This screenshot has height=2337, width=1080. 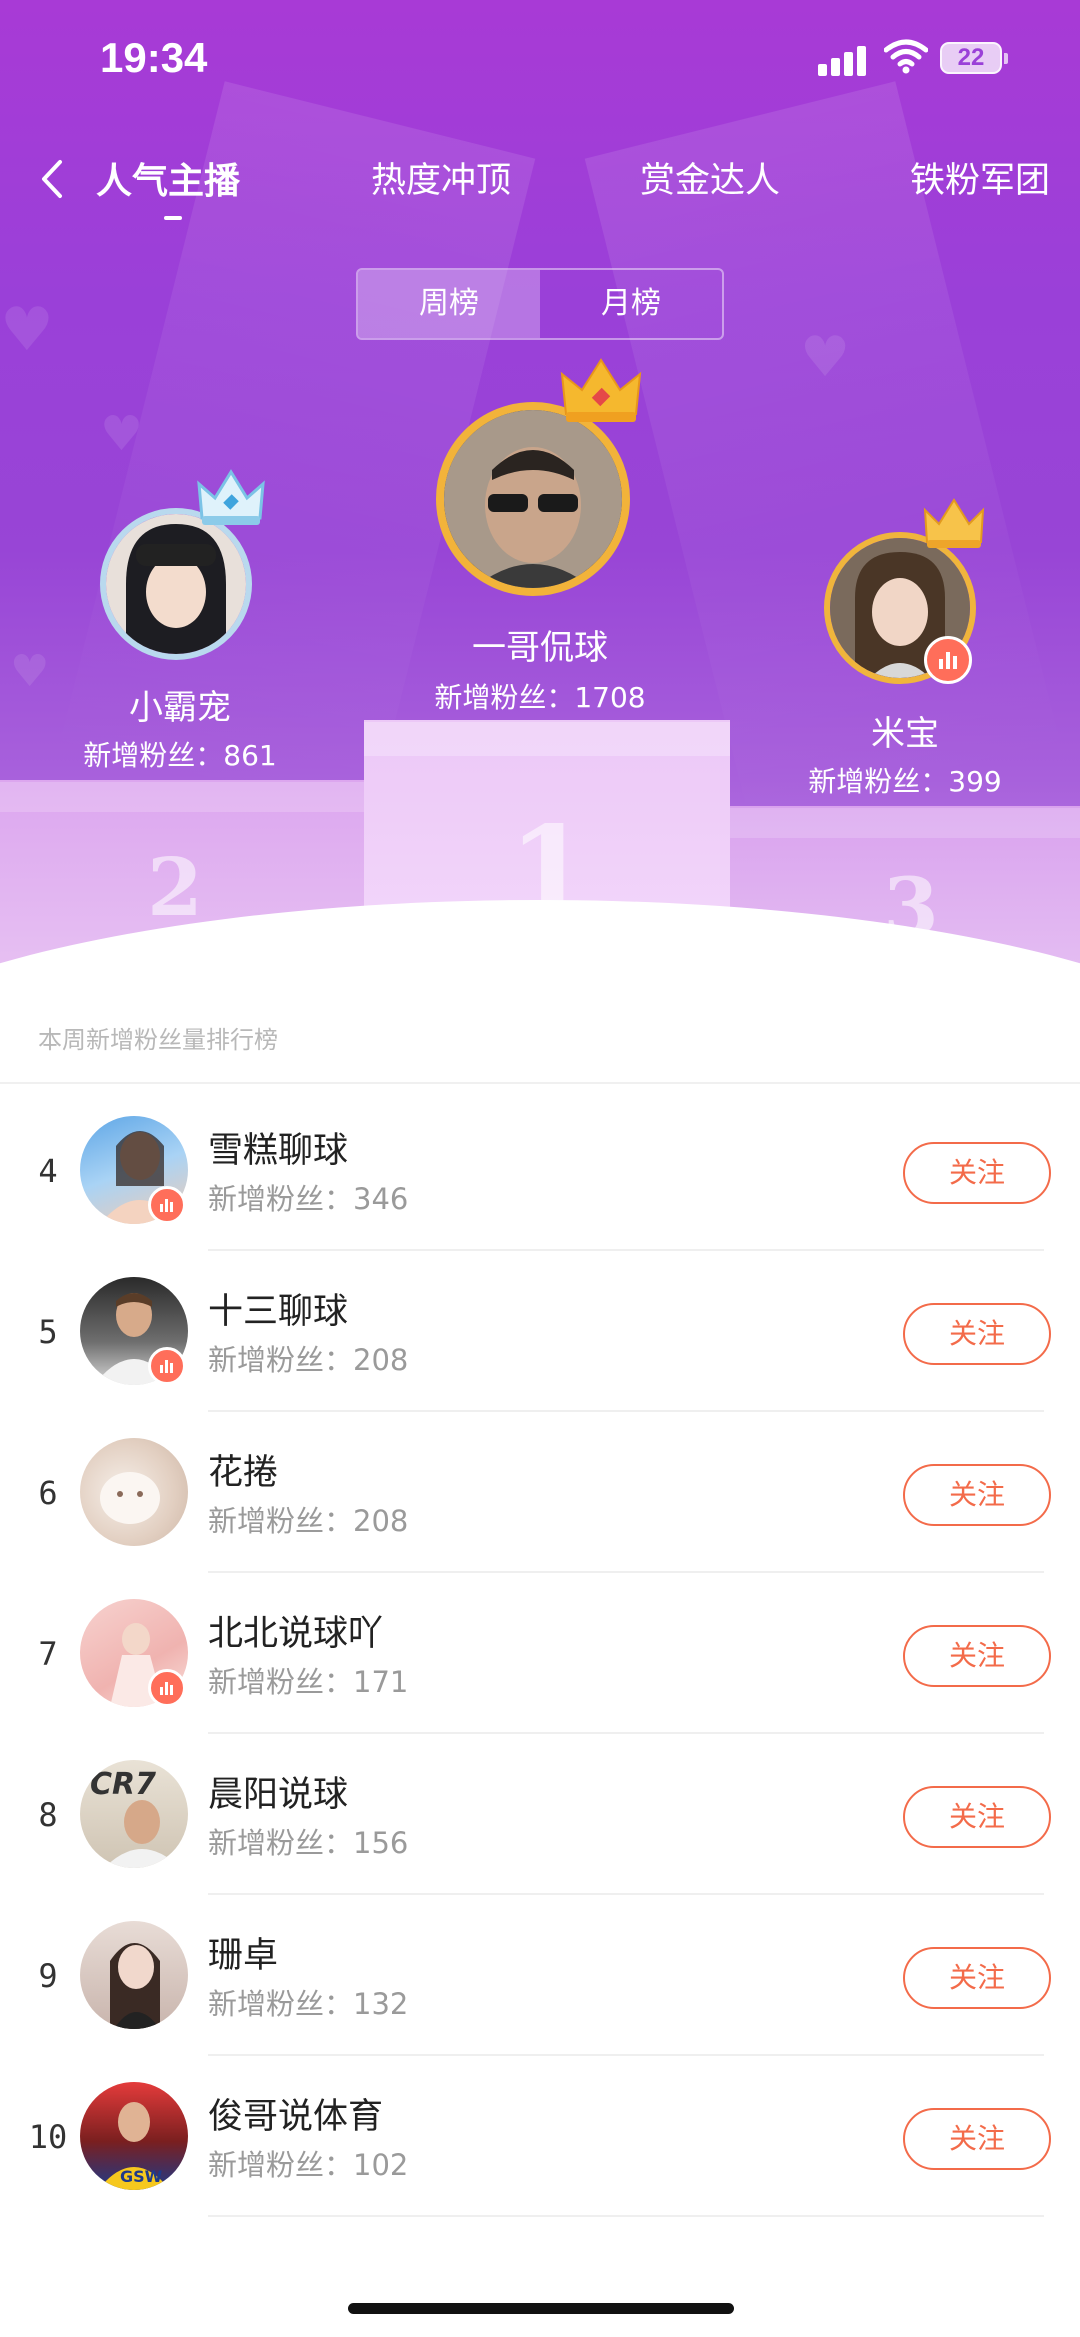 I want to click on tab-popular-host: 人气主播, so click(x=168, y=178).